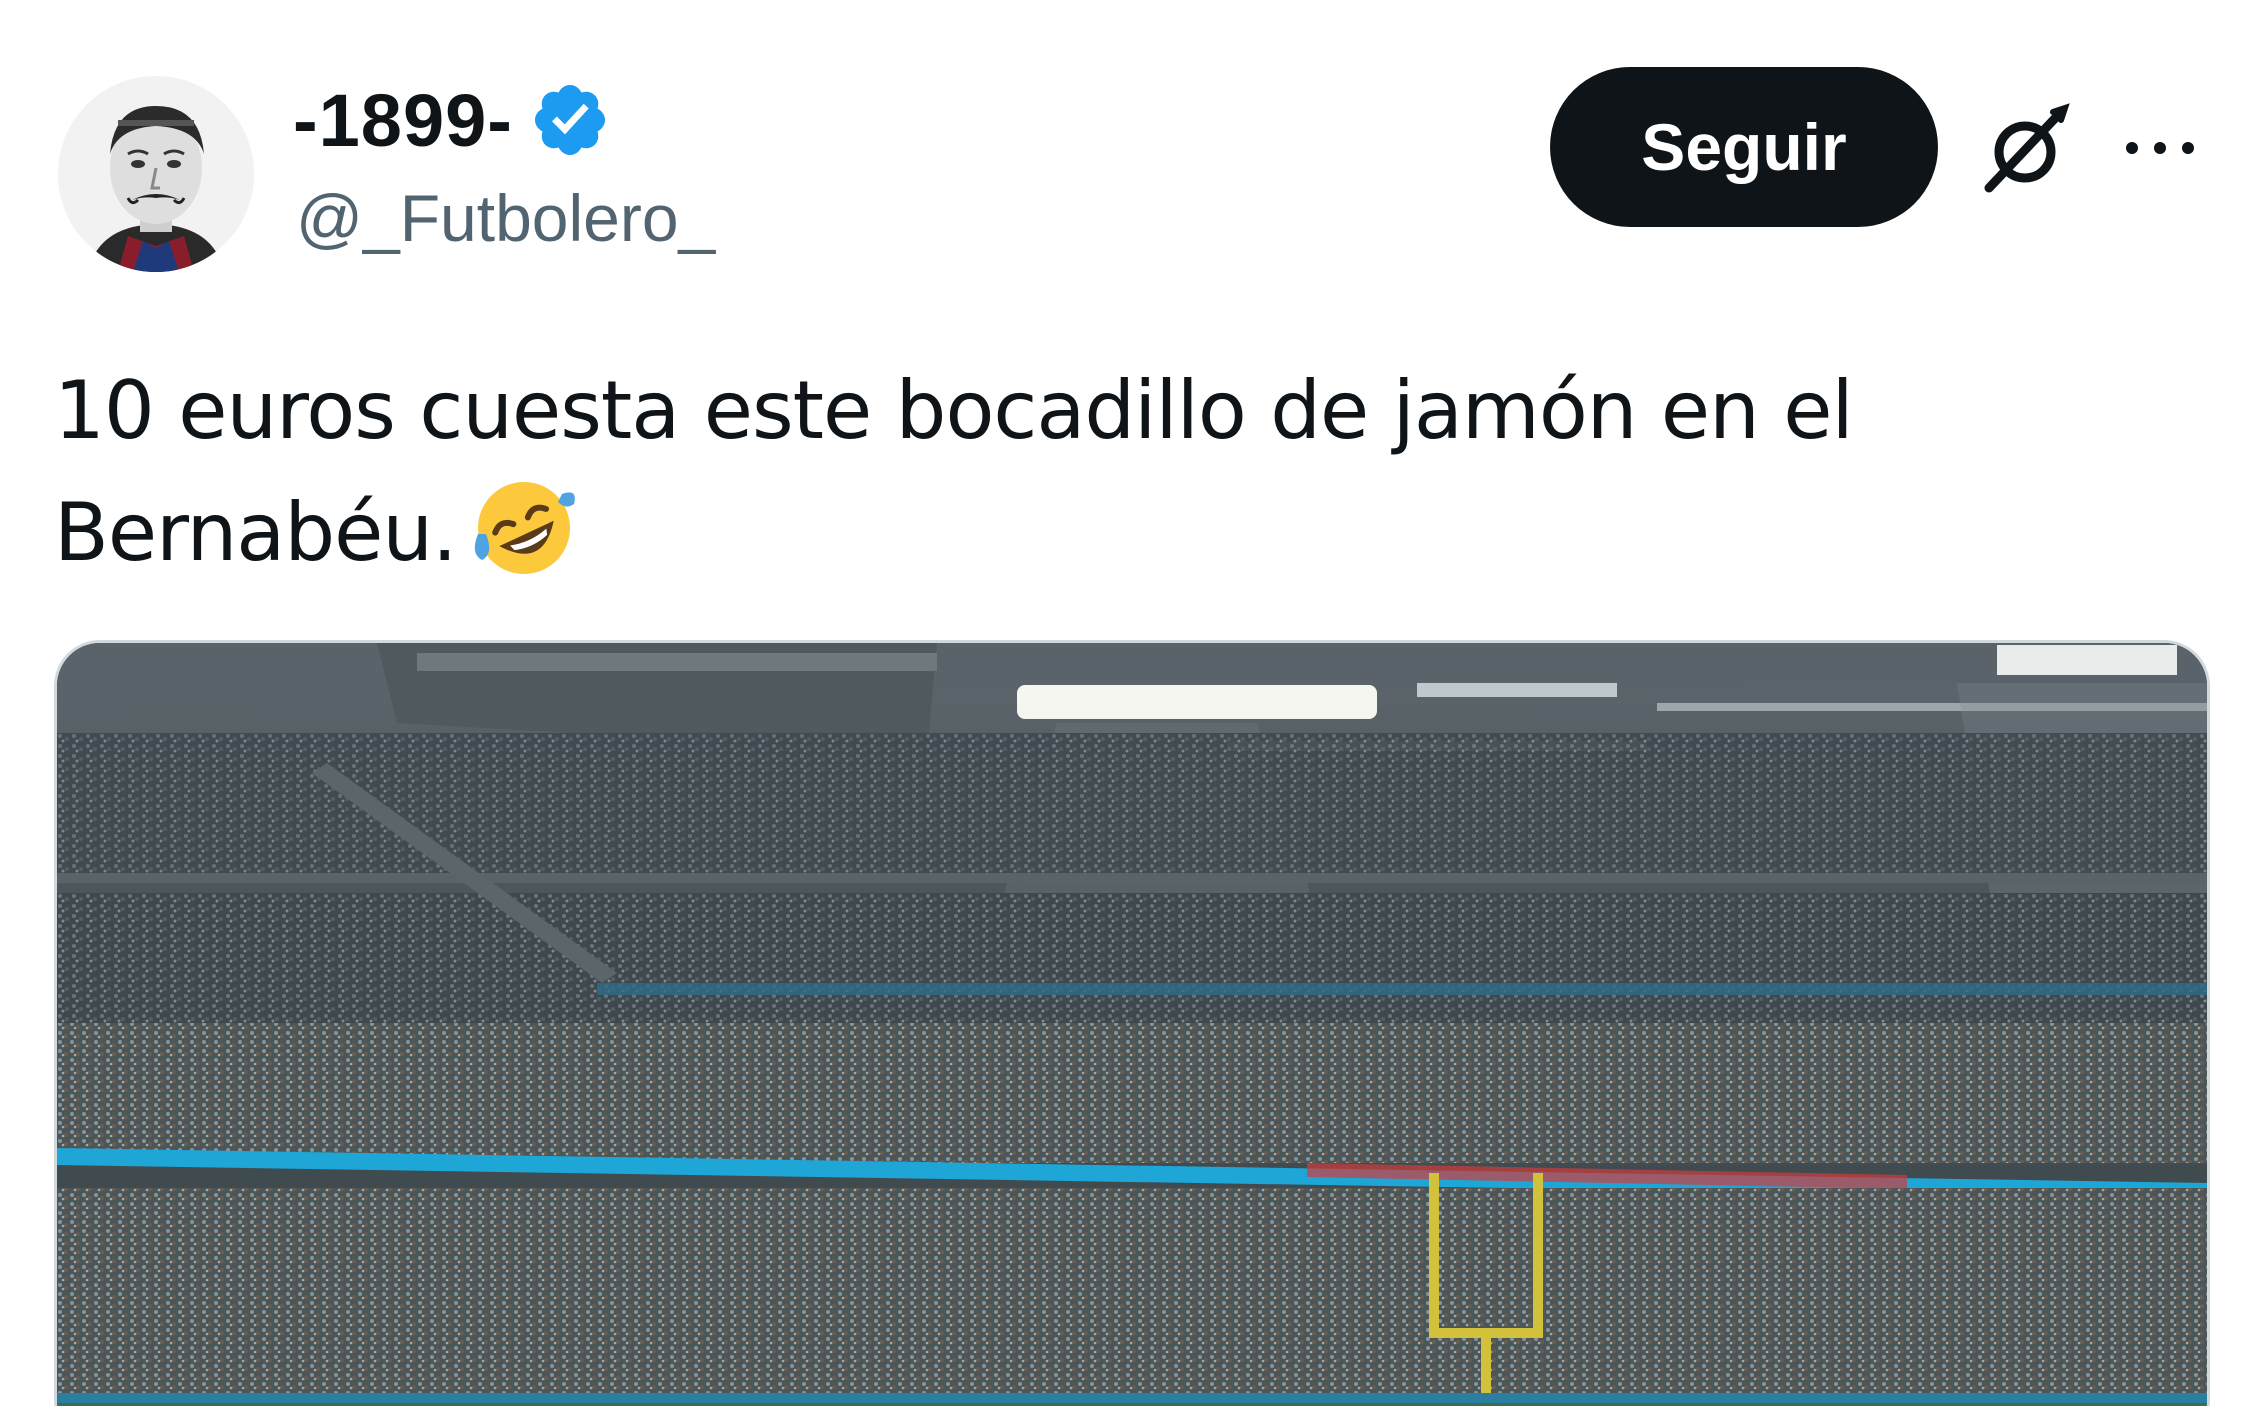  What do you see at coordinates (2025, 150) in the screenshot?
I see `grok-icon` at bounding box center [2025, 150].